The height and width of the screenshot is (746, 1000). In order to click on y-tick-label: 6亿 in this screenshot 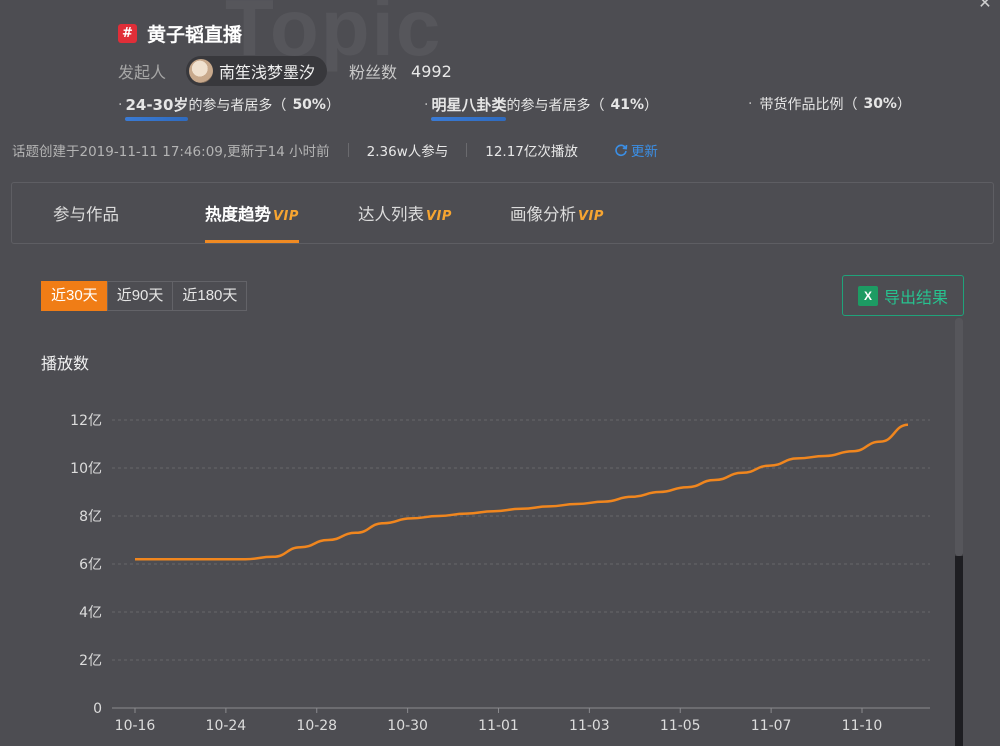, I will do `click(90, 565)`.